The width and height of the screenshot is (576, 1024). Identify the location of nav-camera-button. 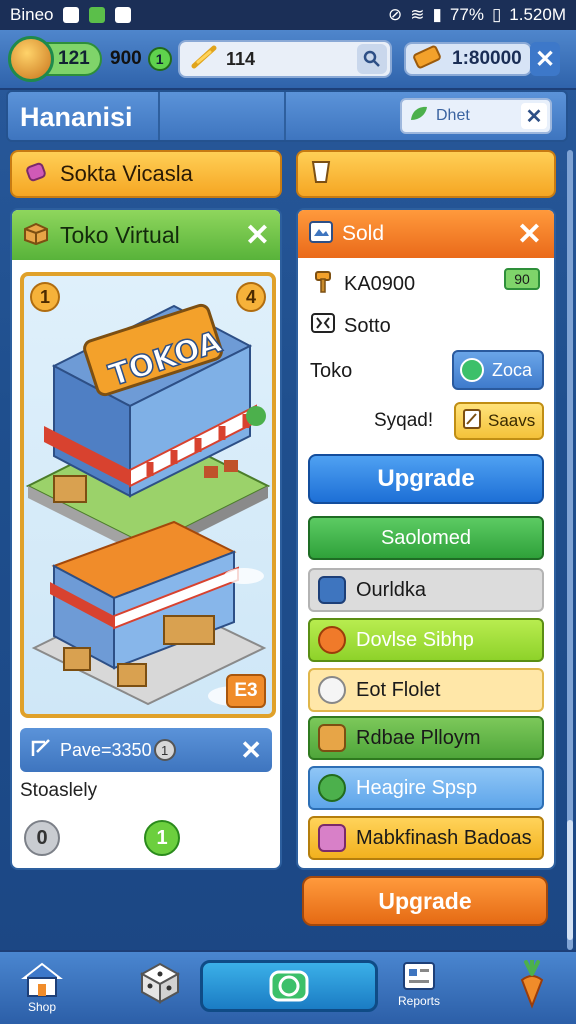
(289, 986).